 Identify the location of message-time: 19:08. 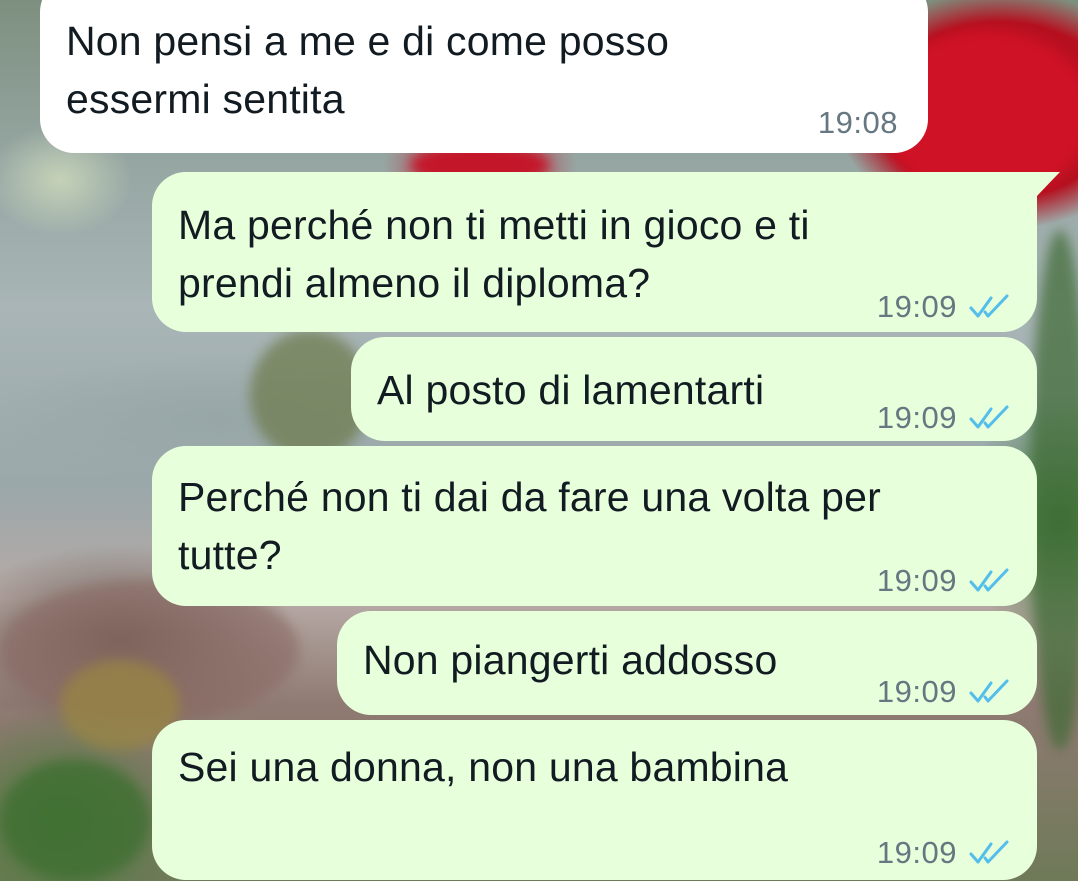
(857, 122).